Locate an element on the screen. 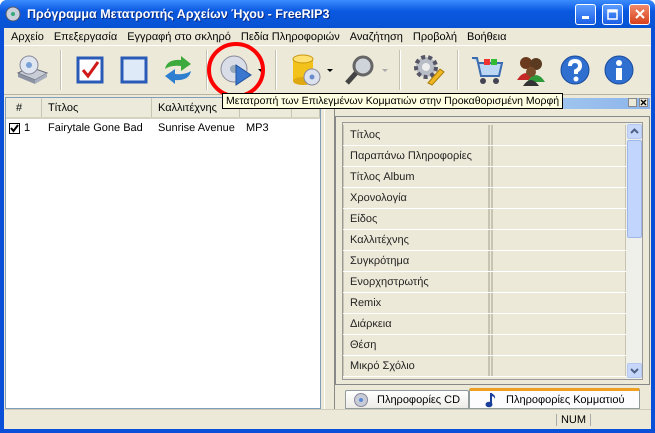  field-label: Είδος is located at coordinates (418, 219).